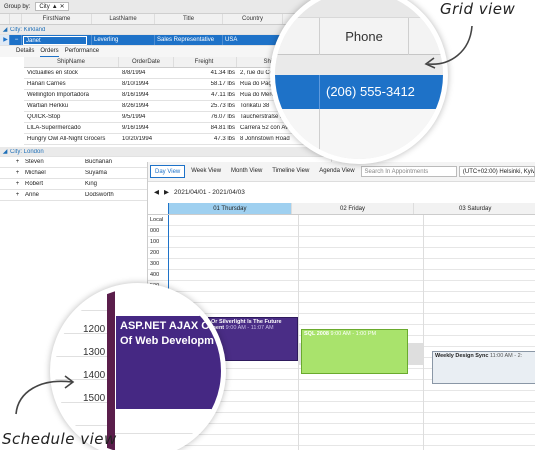 Image resolution: width=535 pixels, height=450 pixels. What do you see at coordinates (408, 171) in the screenshot?
I see `search-input: Search In Appointments` at bounding box center [408, 171].